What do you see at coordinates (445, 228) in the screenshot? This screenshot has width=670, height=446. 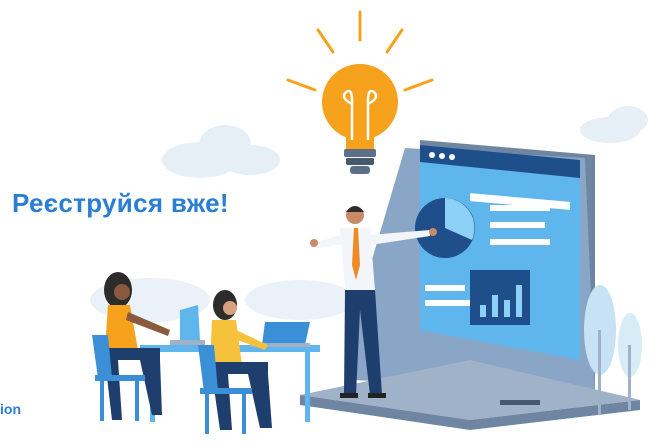 I see `pie-chart-icon` at bounding box center [445, 228].